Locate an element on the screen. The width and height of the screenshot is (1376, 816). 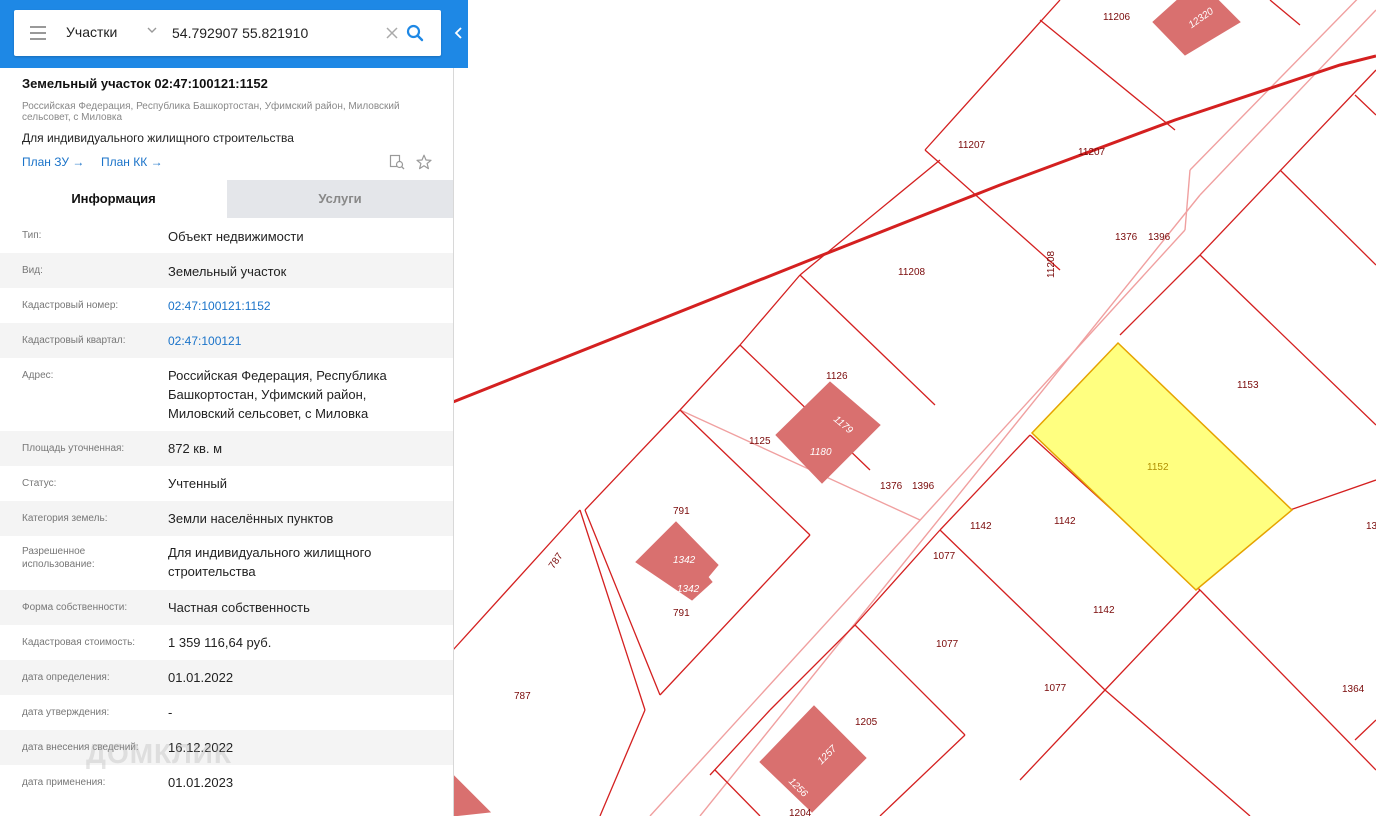
chevron-left-icon is located at coordinates (459, 33).